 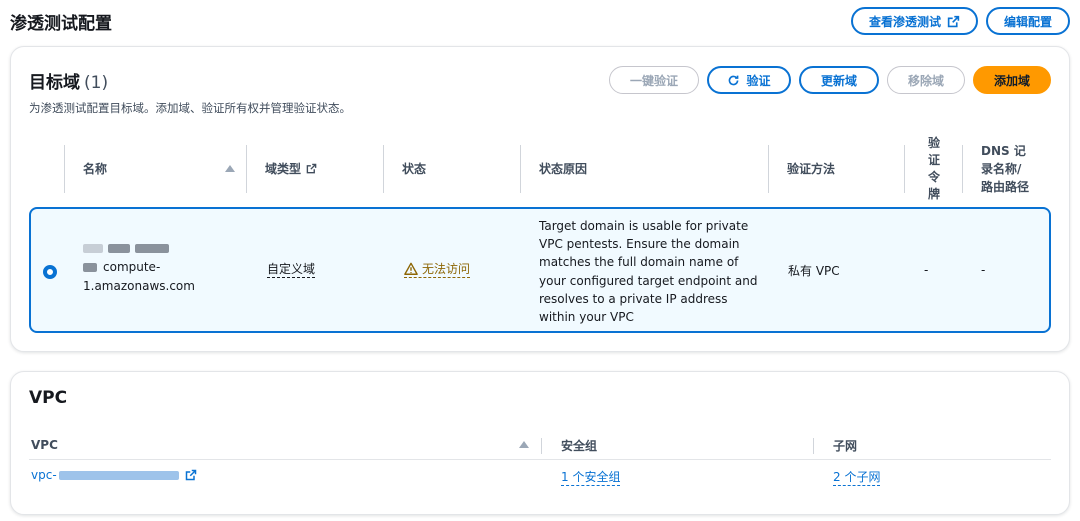 I want to click on page-title: 渗透测试配置, so click(x=61, y=23).